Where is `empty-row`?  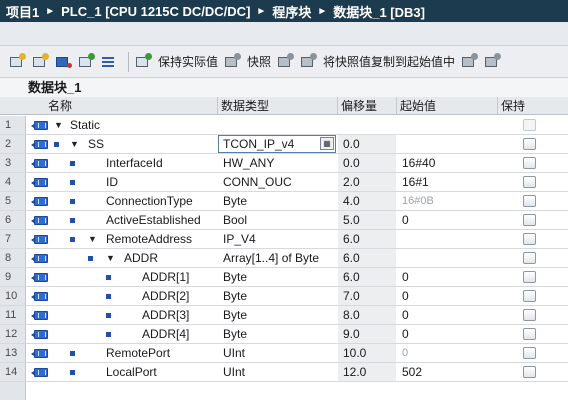 empty-row is located at coordinates (284, 391).